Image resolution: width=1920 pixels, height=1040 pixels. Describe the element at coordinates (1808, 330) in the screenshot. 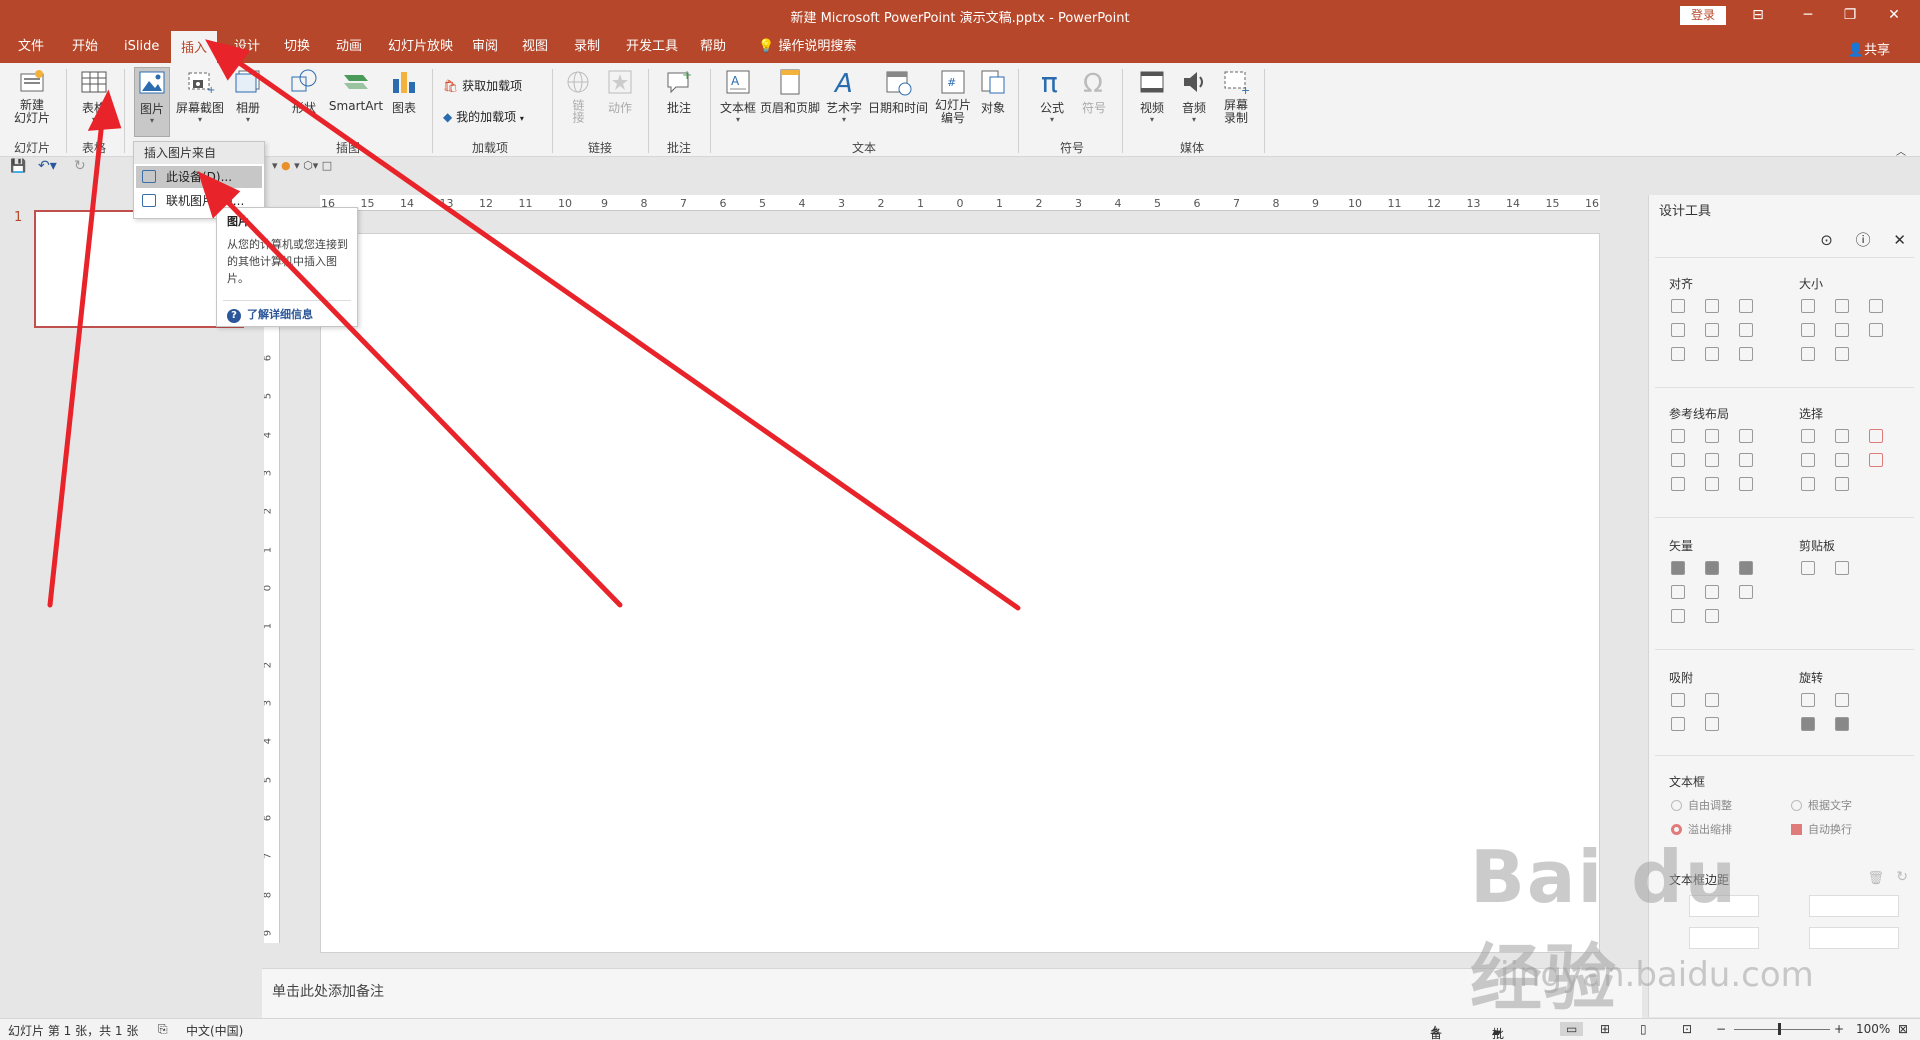

I see `stretch-left-icon` at that location.